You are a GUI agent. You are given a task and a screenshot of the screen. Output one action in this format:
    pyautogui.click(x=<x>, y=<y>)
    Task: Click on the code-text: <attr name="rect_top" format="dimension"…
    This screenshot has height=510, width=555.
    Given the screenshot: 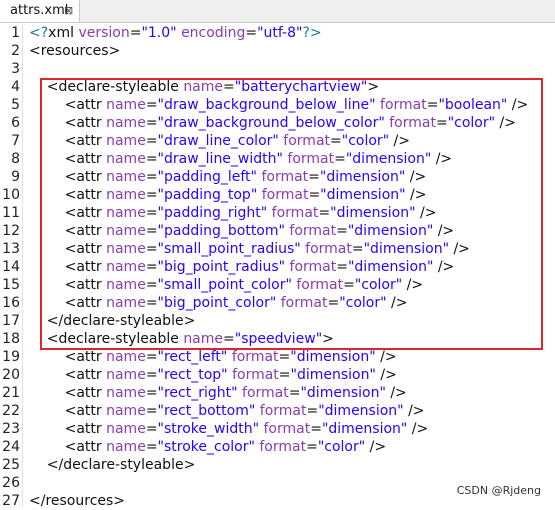 What is the action you would take?
    pyautogui.click(x=213, y=375)
    